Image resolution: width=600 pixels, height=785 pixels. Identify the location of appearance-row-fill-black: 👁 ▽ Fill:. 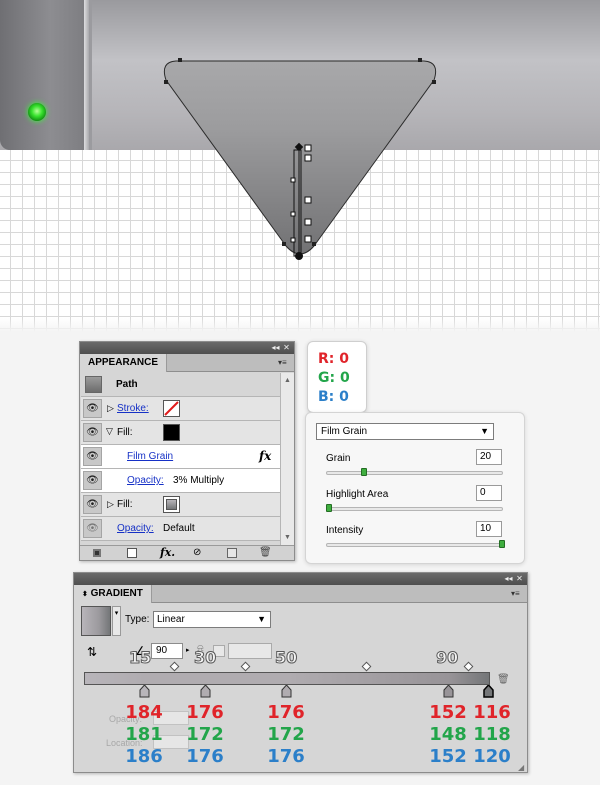
(180, 433).